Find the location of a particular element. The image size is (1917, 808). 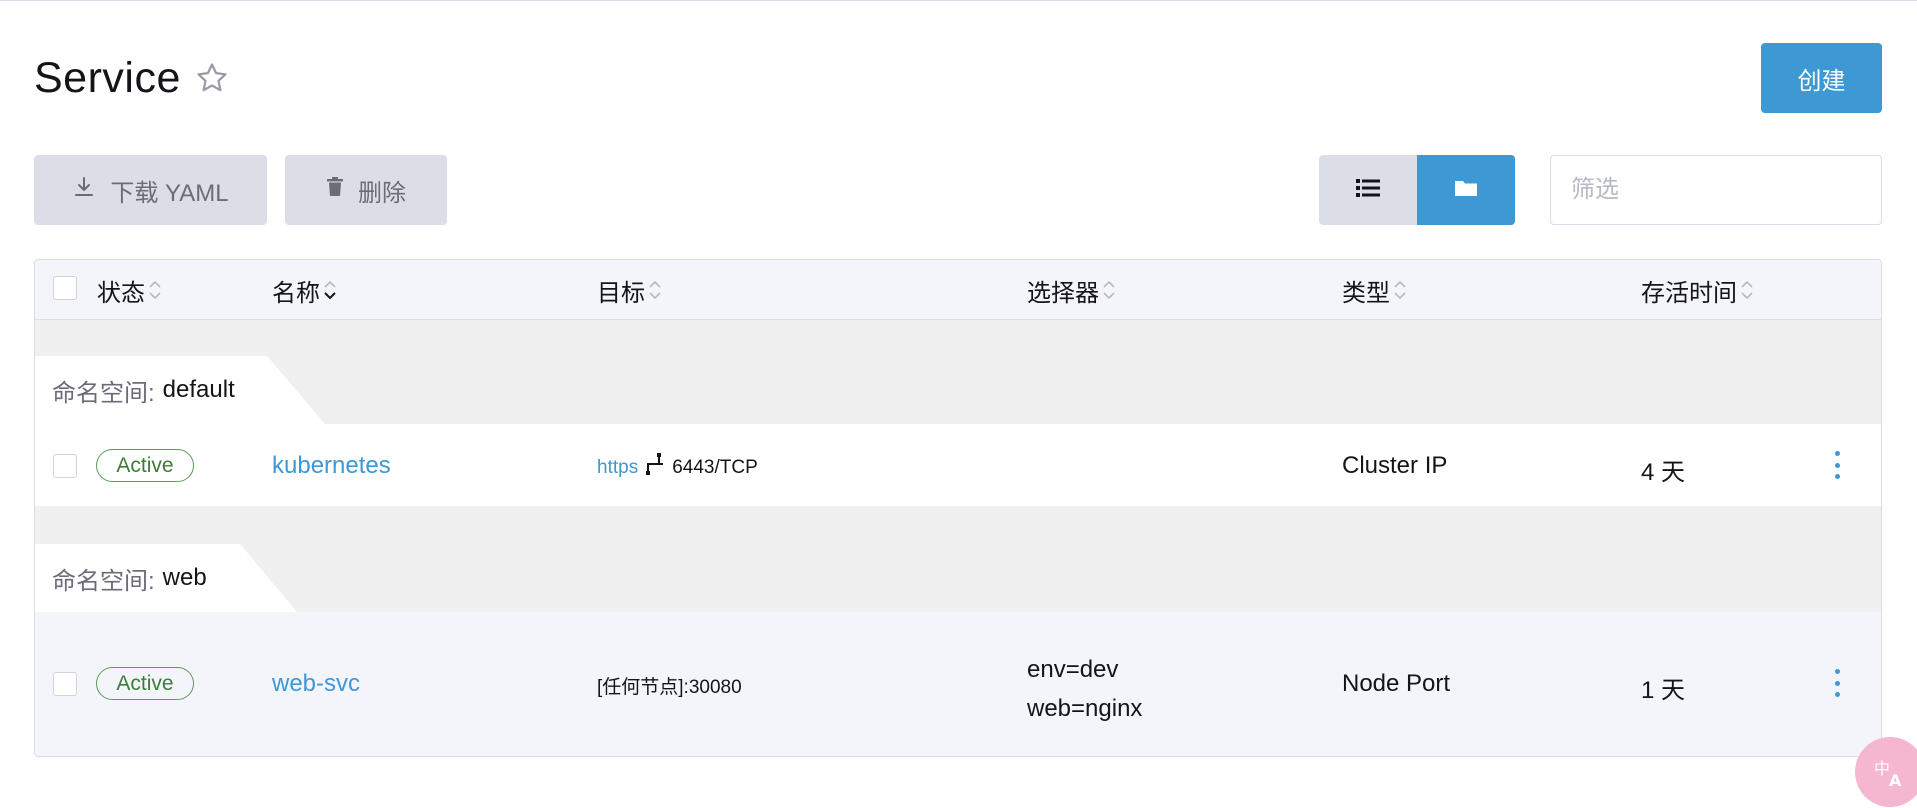

age-cell: 1 天 is located at coordinates (1663, 690).